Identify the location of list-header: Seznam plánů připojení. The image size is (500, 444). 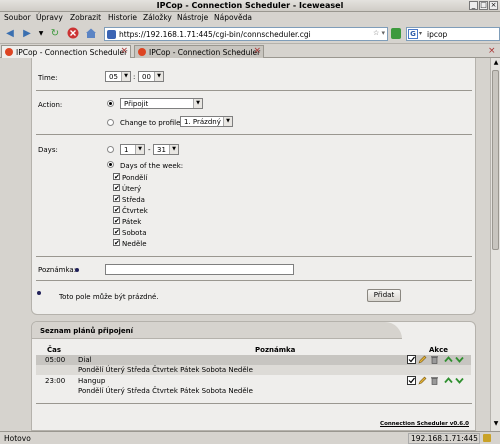
(217, 330).